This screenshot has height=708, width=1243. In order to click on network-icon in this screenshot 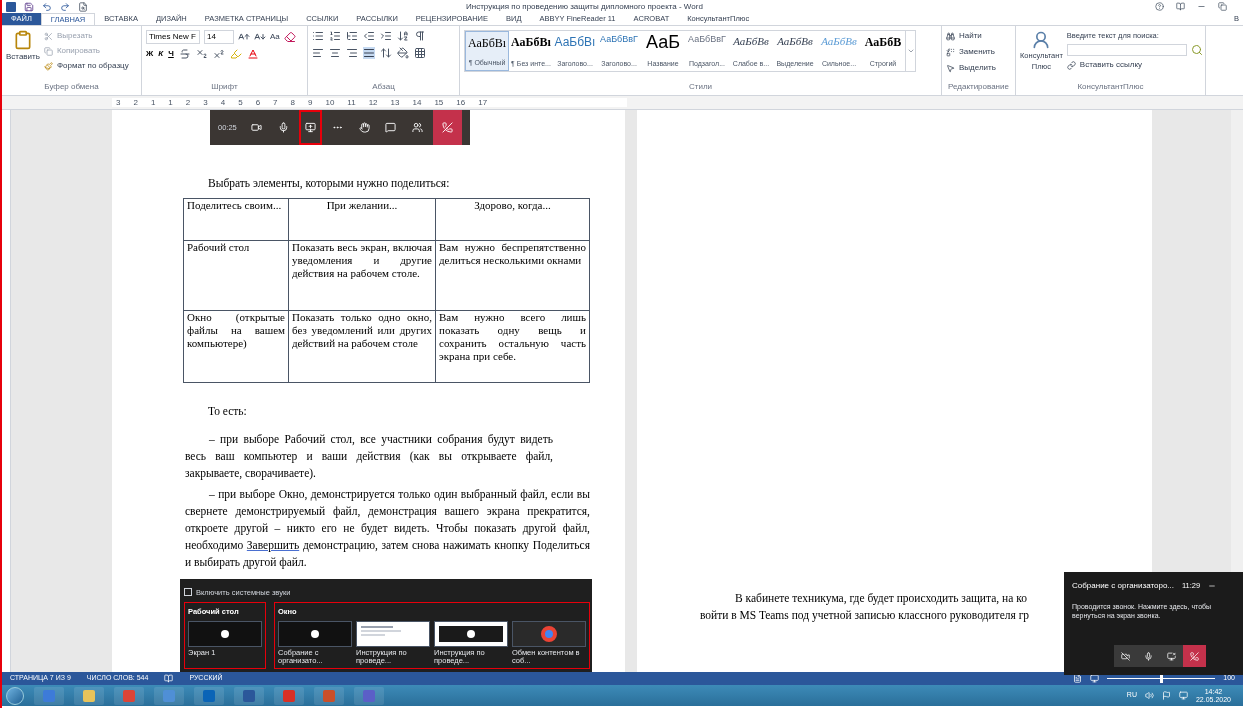, I will do `click(1183, 695)`.